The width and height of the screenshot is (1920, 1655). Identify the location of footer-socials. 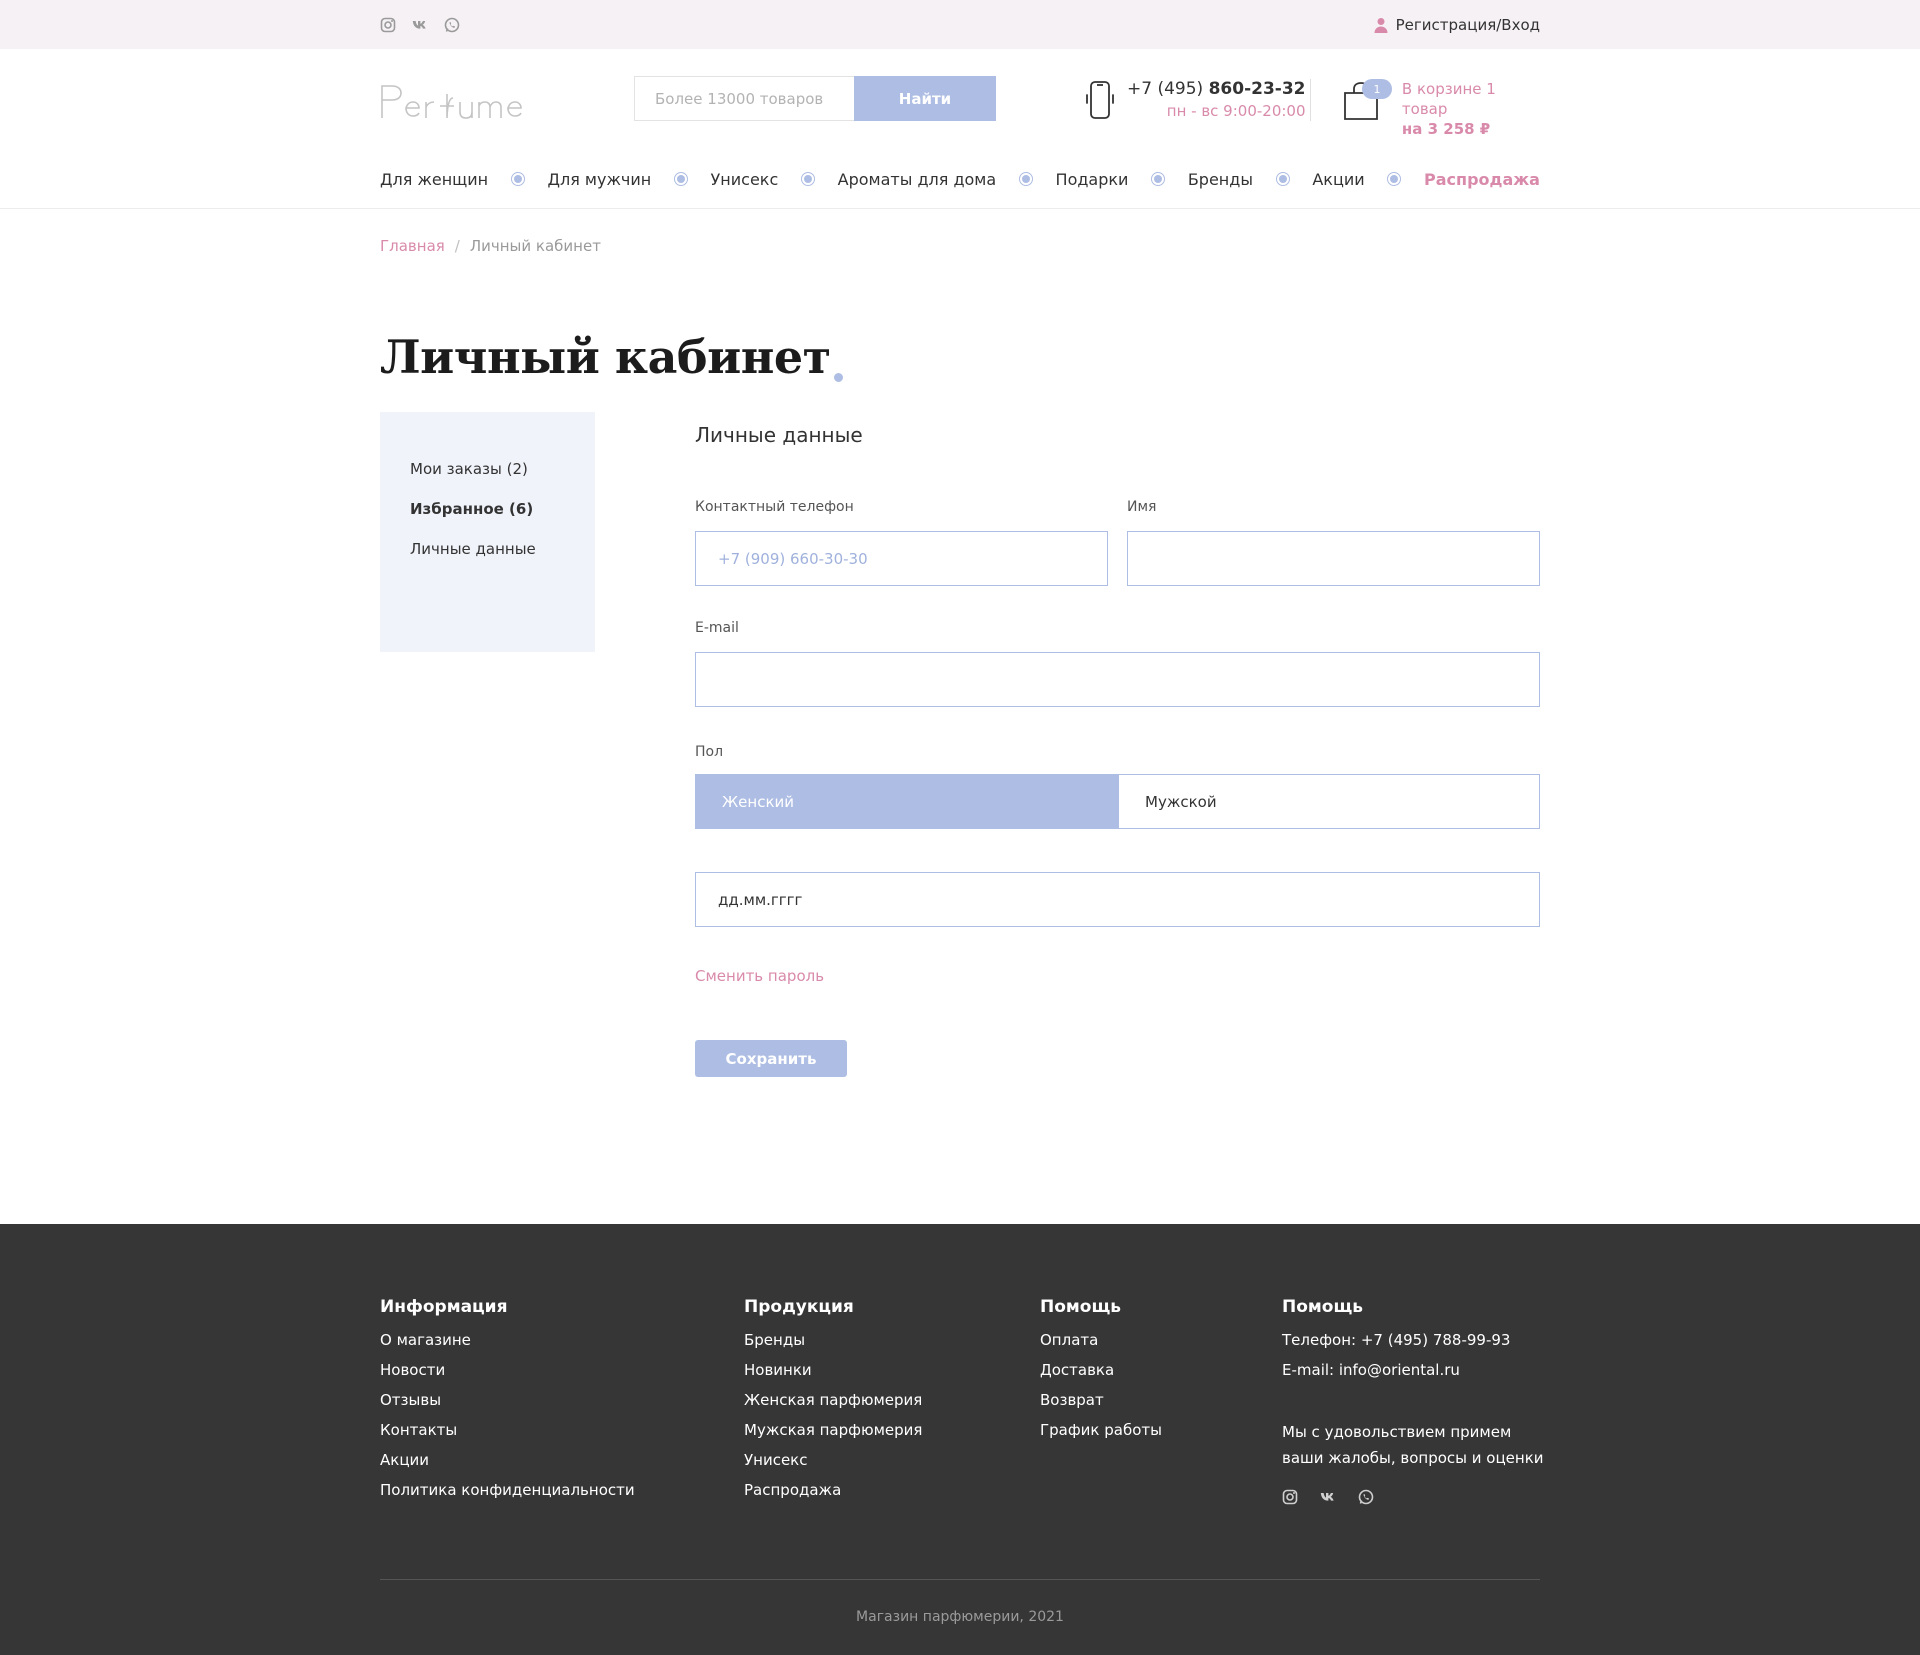
(1417, 1497).